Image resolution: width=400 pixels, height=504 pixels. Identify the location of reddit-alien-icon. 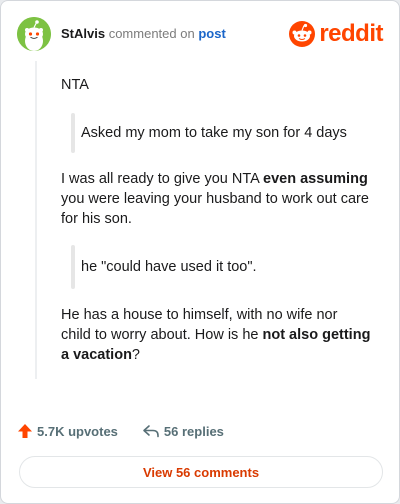
(302, 34).